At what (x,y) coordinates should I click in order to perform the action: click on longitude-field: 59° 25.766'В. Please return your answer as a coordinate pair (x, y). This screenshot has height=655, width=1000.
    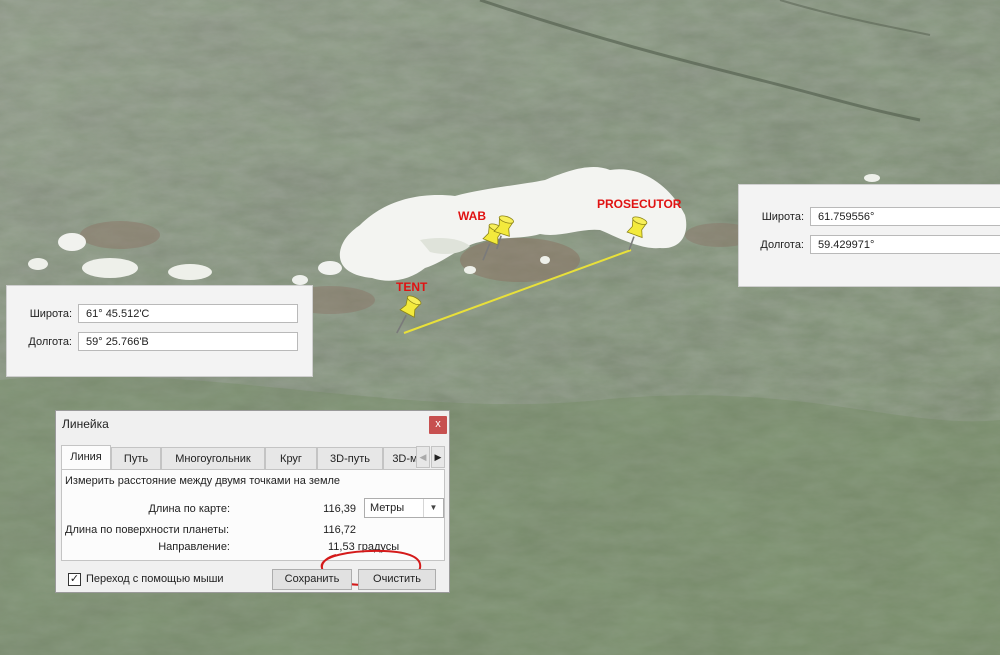
    Looking at the image, I should click on (188, 341).